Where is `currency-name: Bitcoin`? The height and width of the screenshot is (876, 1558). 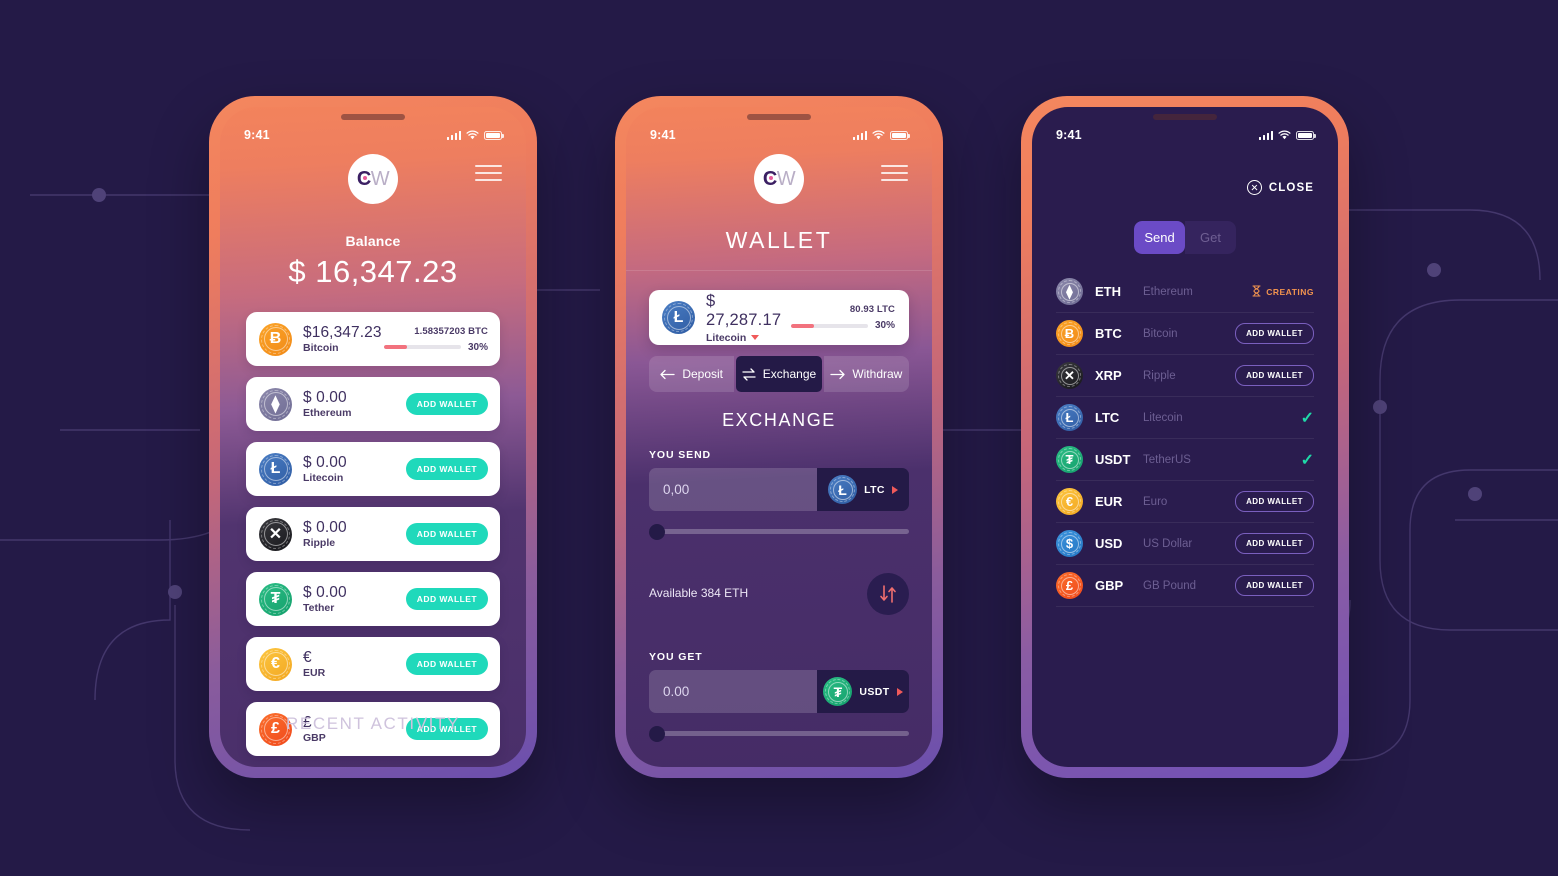 currency-name: Bitcoin is located at coordinates (1160, 333).